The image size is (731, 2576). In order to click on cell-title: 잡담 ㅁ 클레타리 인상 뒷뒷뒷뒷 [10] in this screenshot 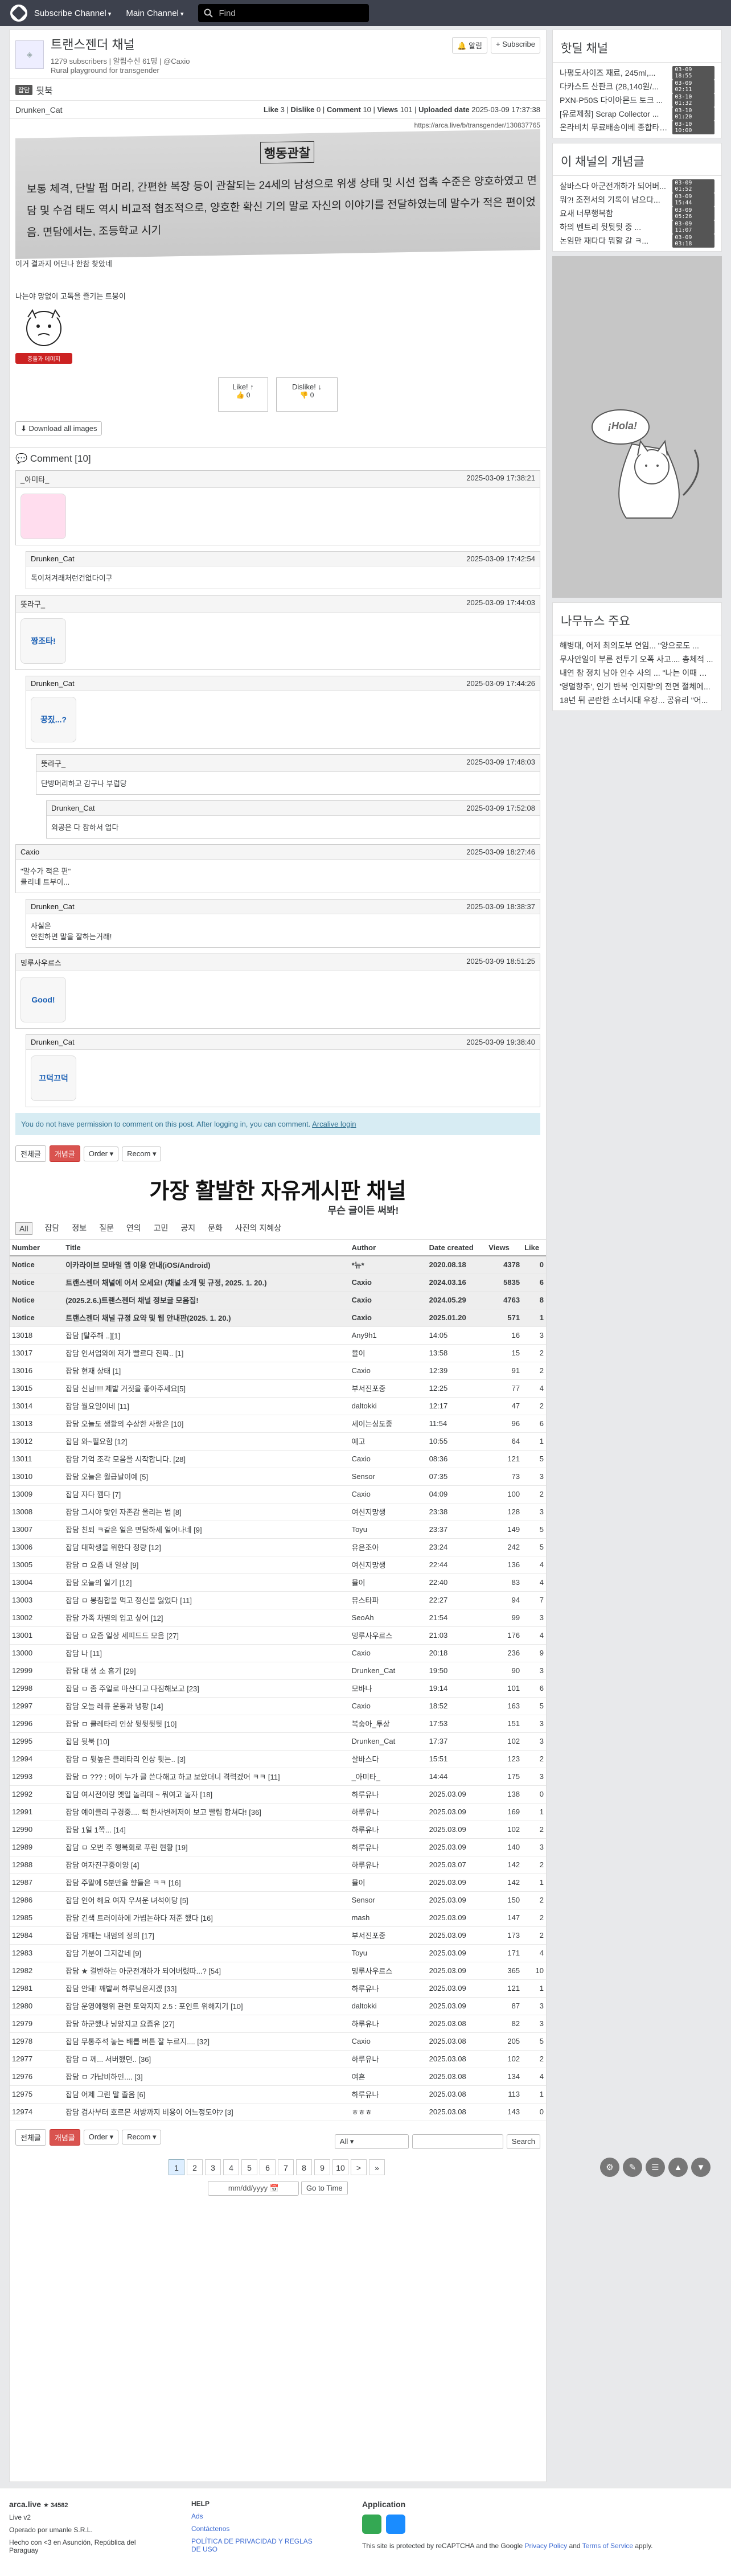, I will do `click(206, 1724)`.